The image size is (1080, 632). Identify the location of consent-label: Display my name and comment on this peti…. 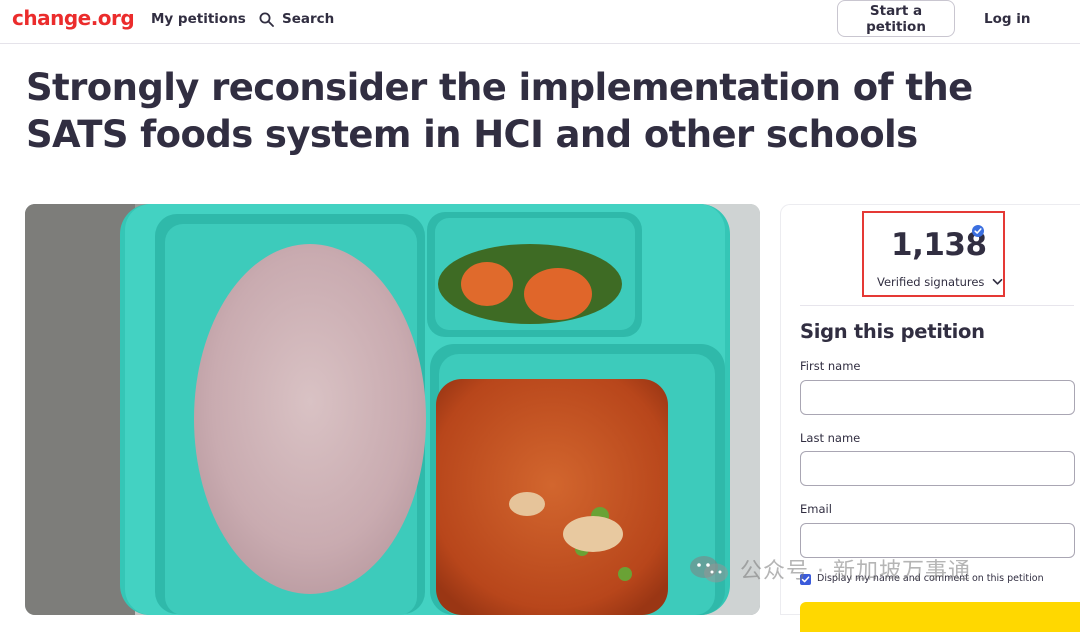
(930, 578).